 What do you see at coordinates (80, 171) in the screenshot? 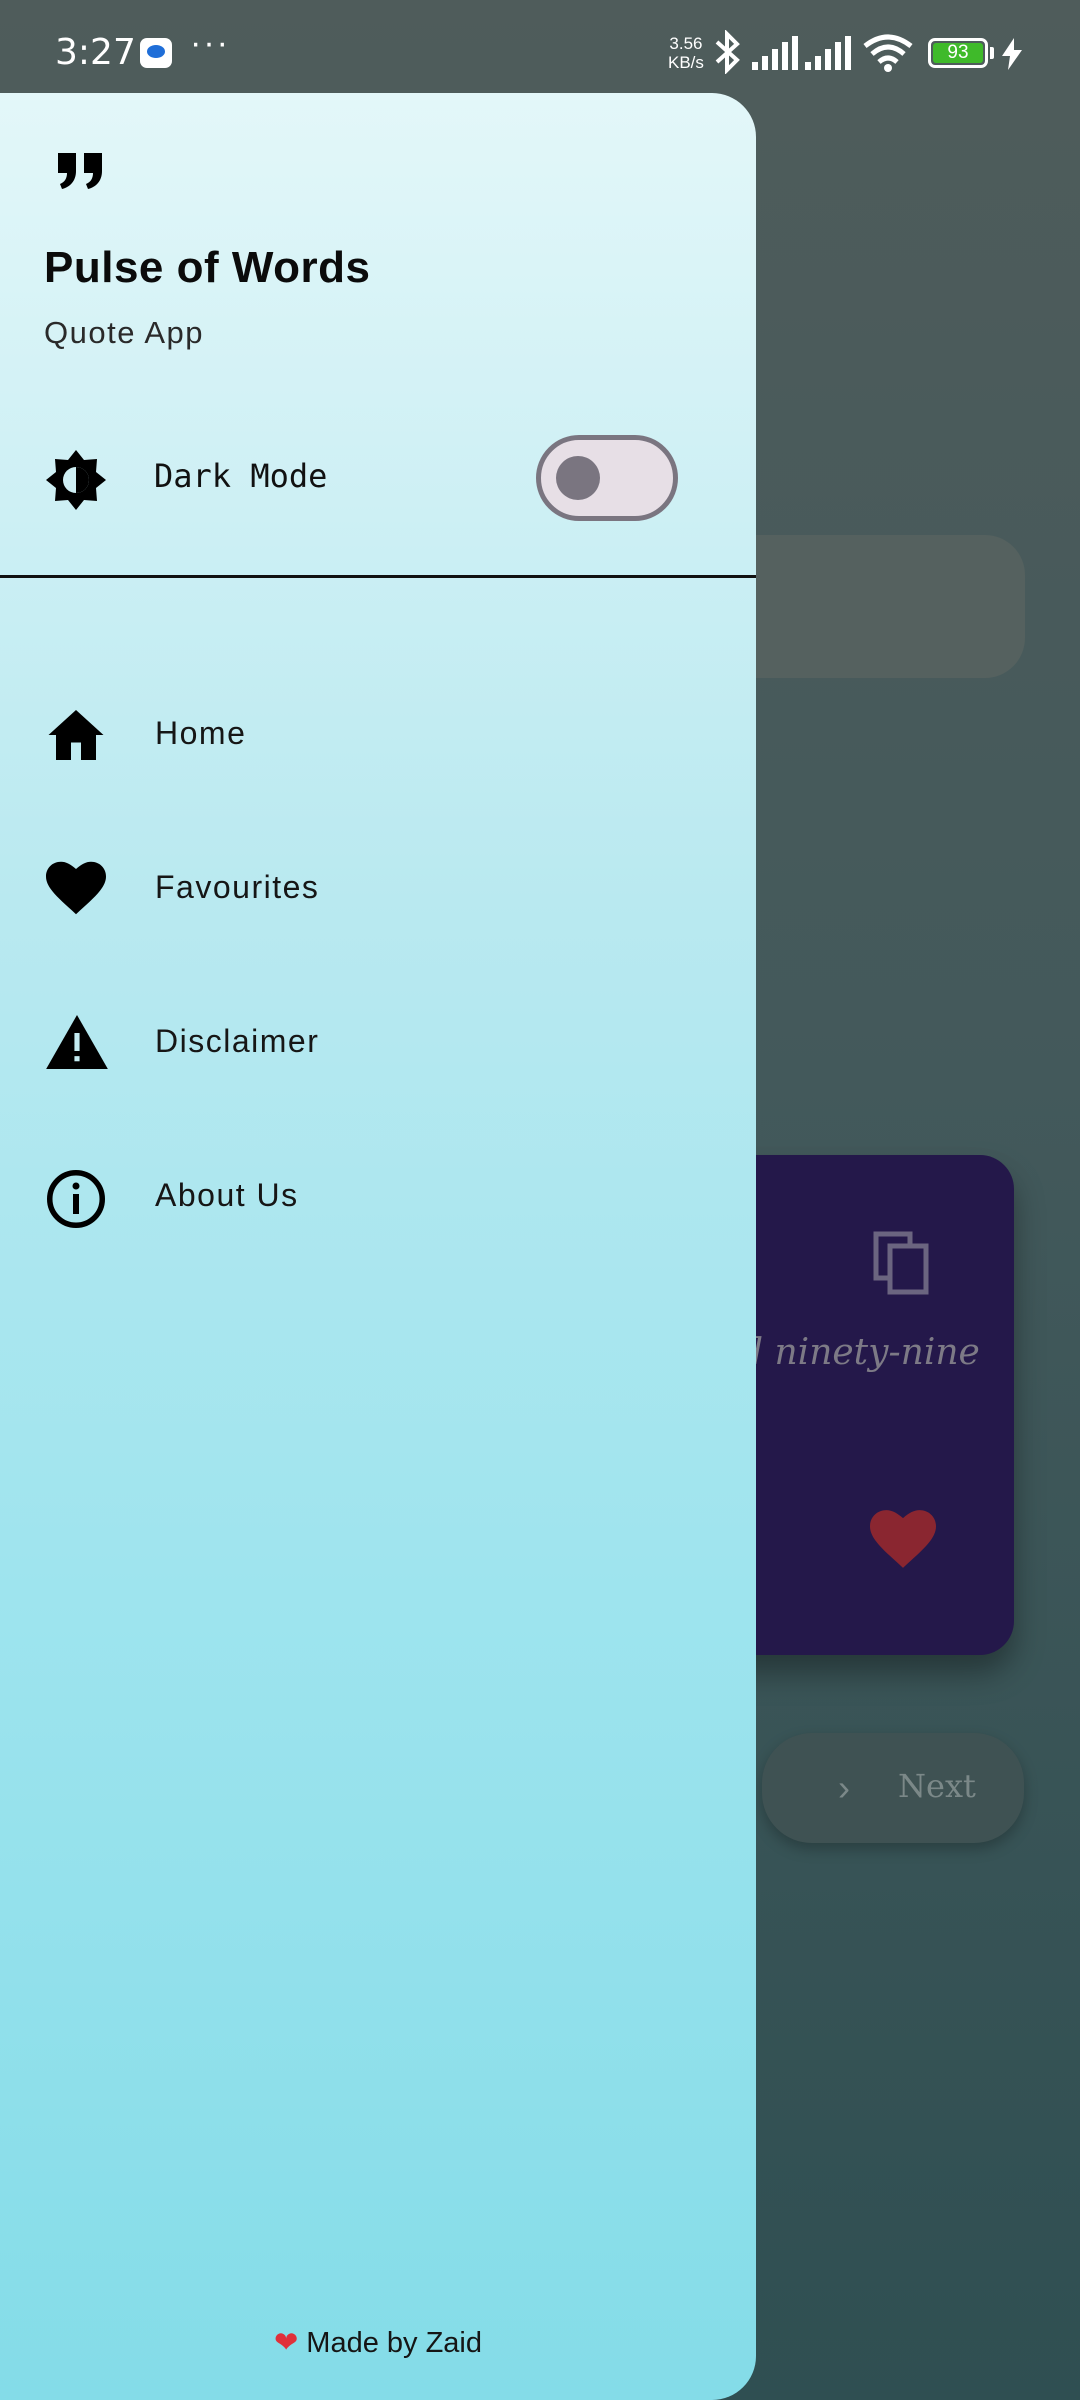
I see `quote-logo-icon` at bounding box center [80, 171].